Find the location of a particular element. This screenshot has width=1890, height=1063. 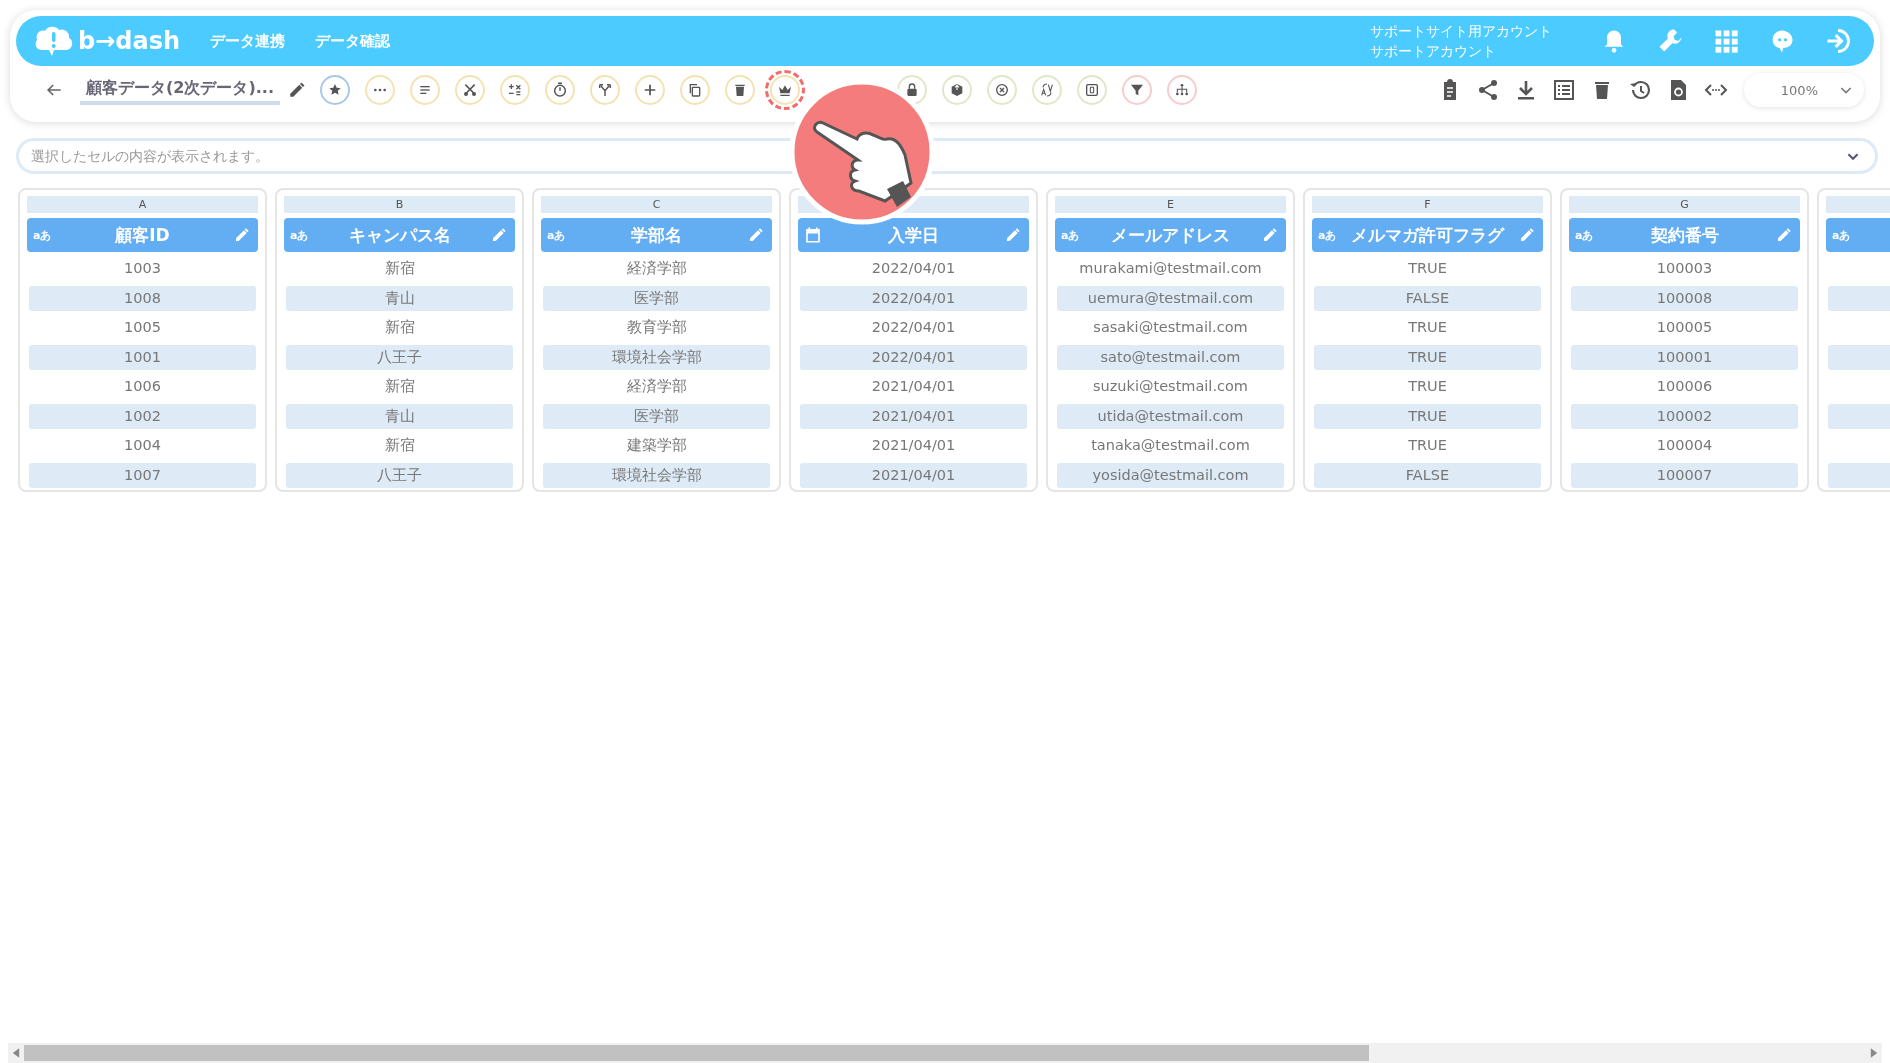

cell-content-field: 選択したセルの内容が表示されます。 is located at coordinates (947, 156).